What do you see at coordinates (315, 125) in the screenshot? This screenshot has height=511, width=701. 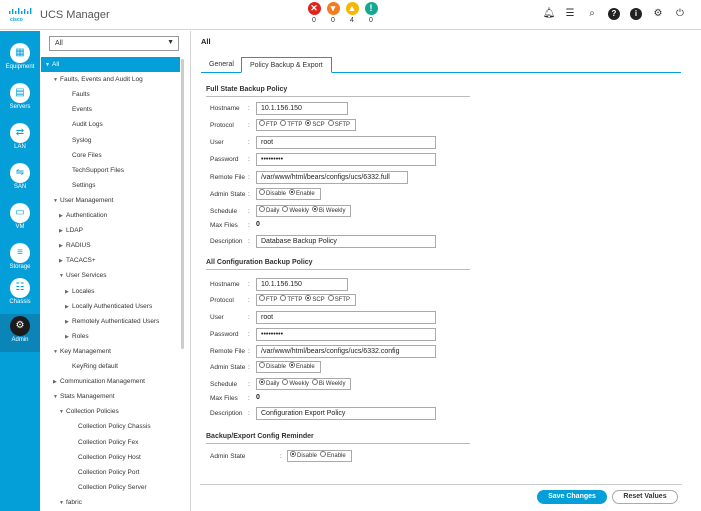 I see `full-protocol-radio: SCP` at bounding box center [315, 125].